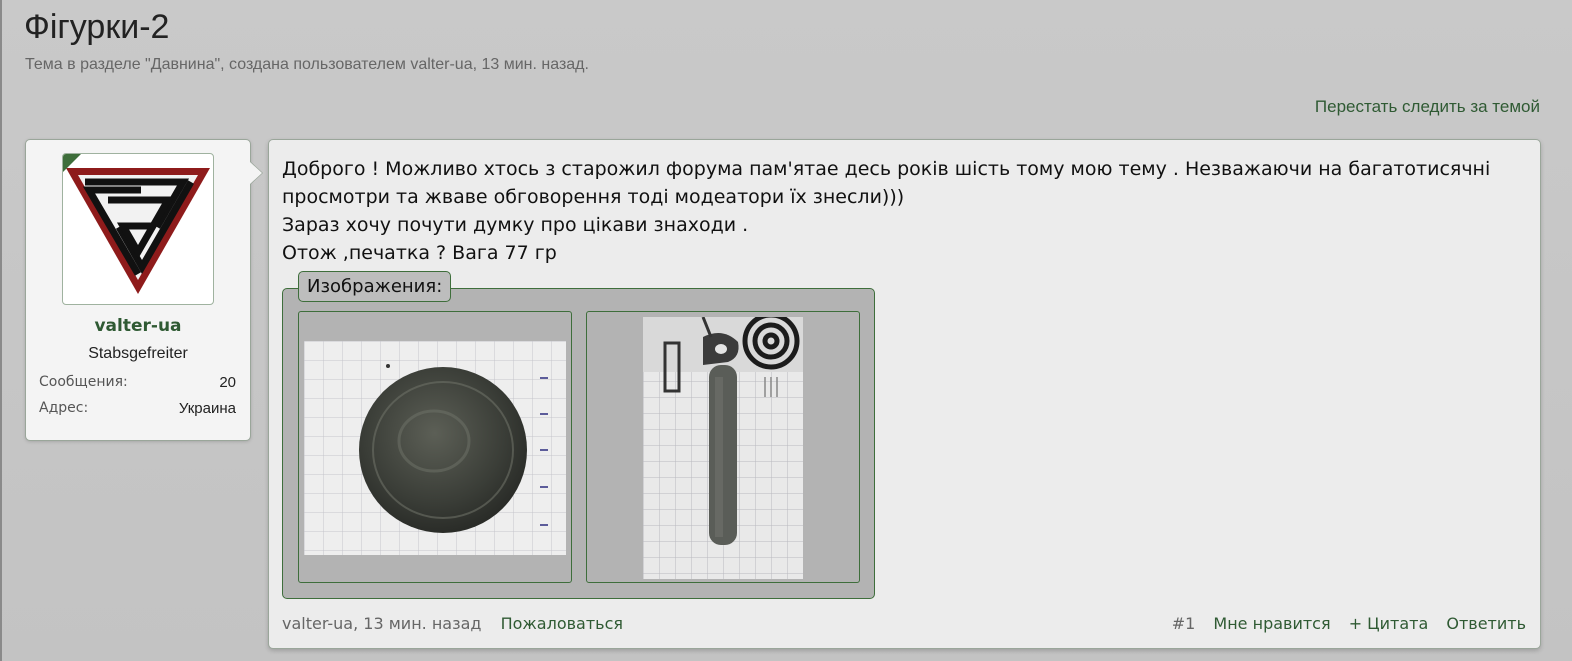 This screenshot has width=1572, height=661. I want to click on avatar, so click(138, 229).